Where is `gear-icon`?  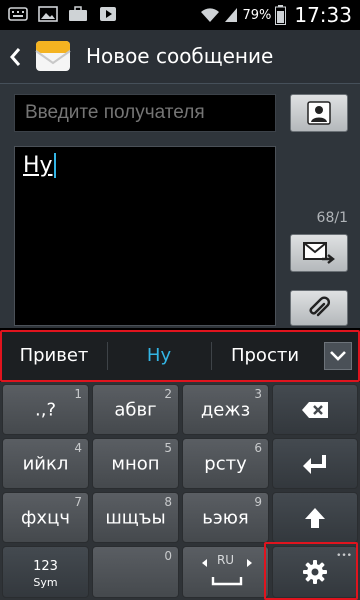 gear-icon is located at coordinates (315, 572).